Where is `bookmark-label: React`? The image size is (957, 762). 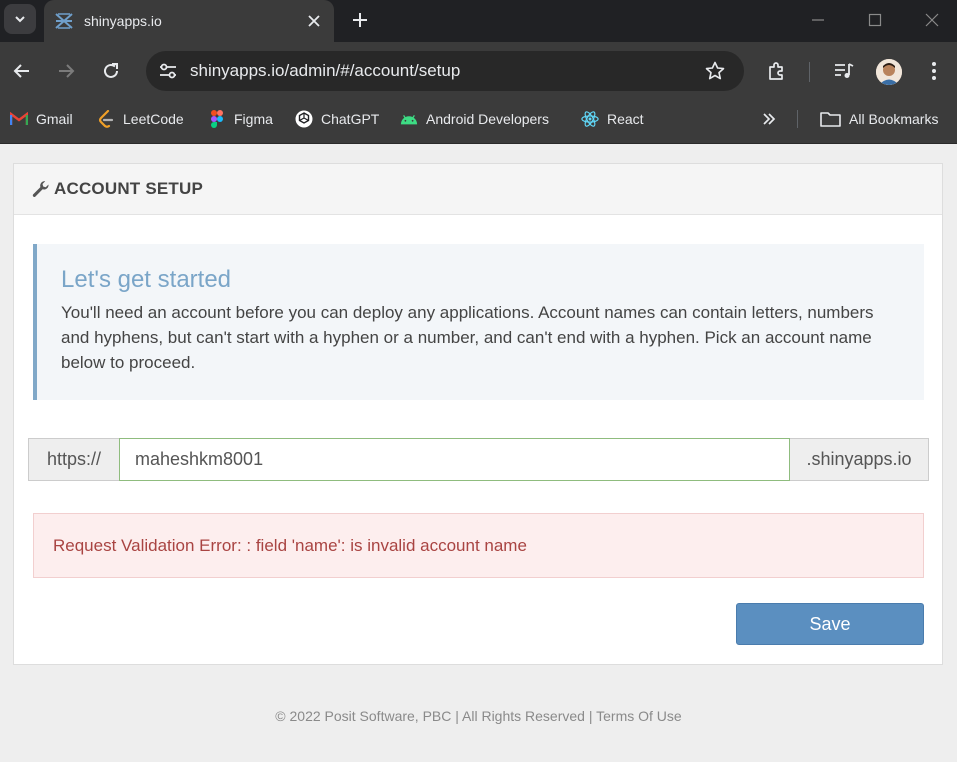 bookmark-label: React is located at coordinates (625, 119).